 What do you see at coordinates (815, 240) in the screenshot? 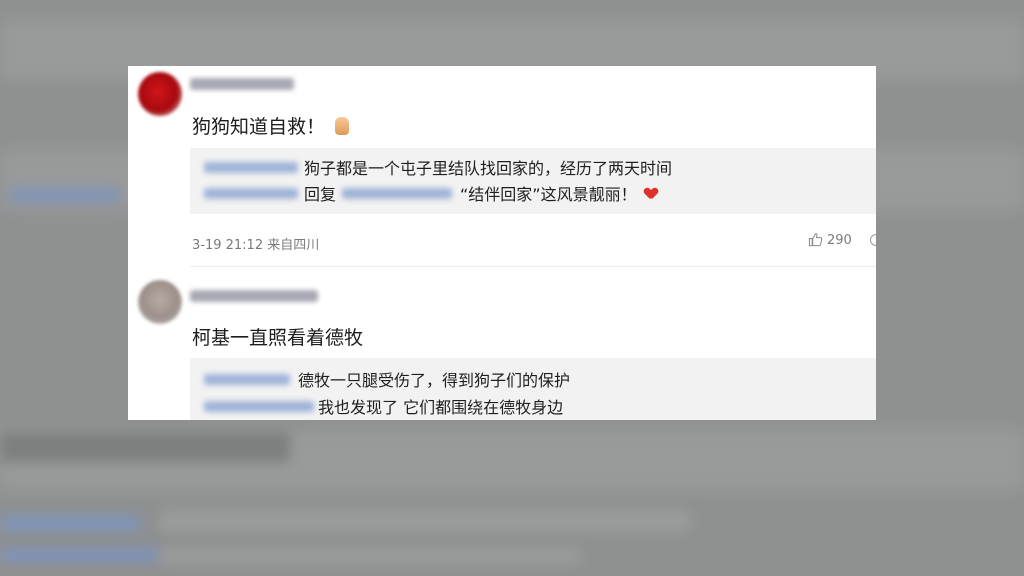
I see `thumbs-up-icon` at bounding box center [815, 240].